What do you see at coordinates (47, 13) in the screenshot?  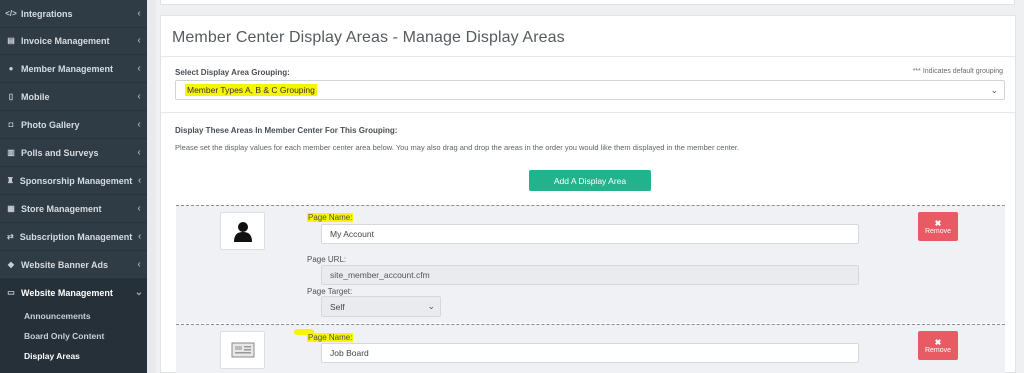 I see `sidebar-item-label: Integrations` at bounding box center [47, 13].